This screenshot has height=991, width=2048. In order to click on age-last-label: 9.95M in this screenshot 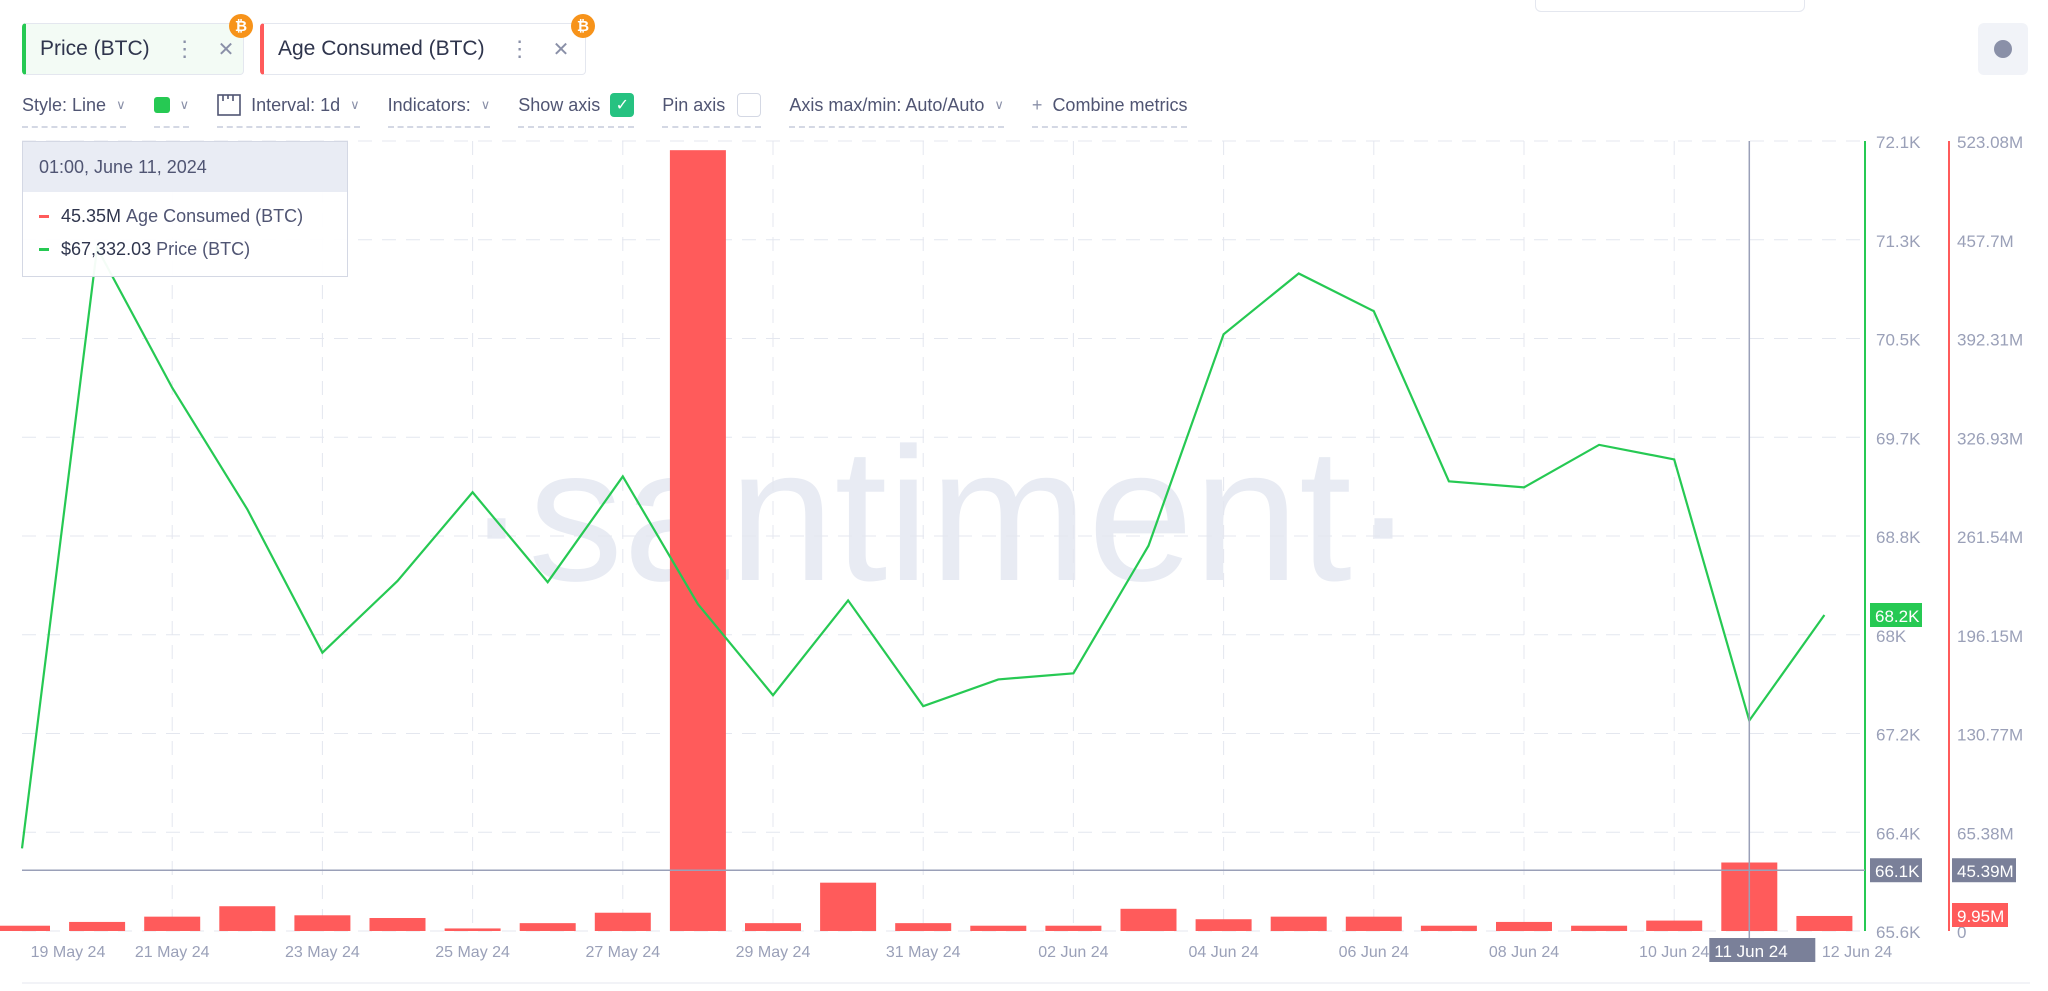, I will do `click(1980, 916)`.